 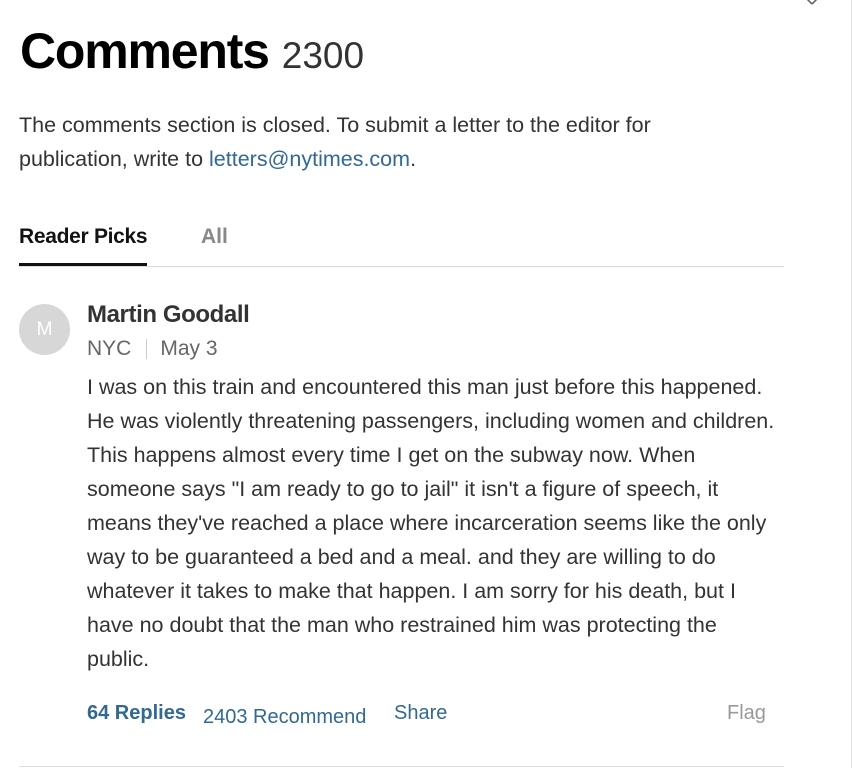 I want to click on tabs-divider, so click(x=401, y=266).